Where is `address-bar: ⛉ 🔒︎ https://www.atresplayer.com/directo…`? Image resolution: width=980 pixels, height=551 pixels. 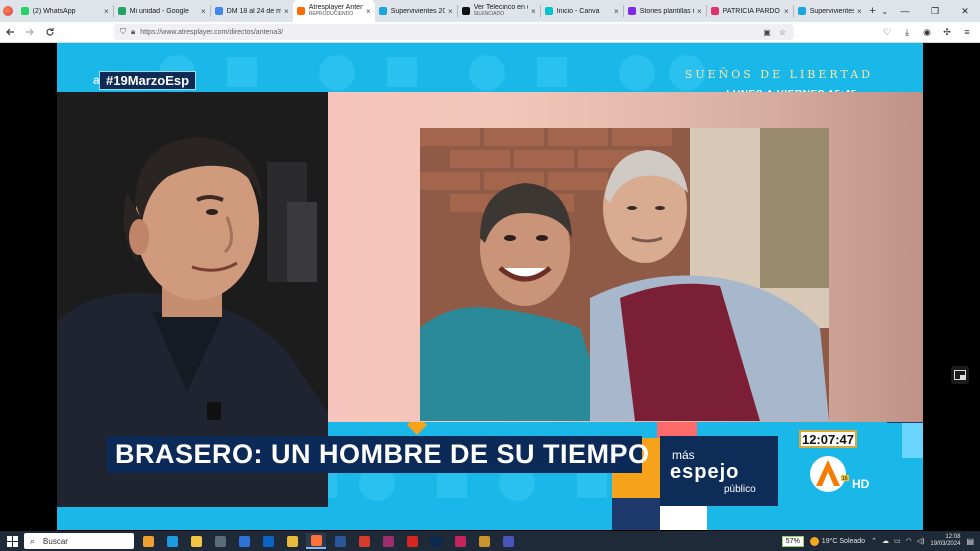
address-bar: ⛉ 🔒︎ https://www.atresplayer.com/directo… is located at coordinates (454, 32).